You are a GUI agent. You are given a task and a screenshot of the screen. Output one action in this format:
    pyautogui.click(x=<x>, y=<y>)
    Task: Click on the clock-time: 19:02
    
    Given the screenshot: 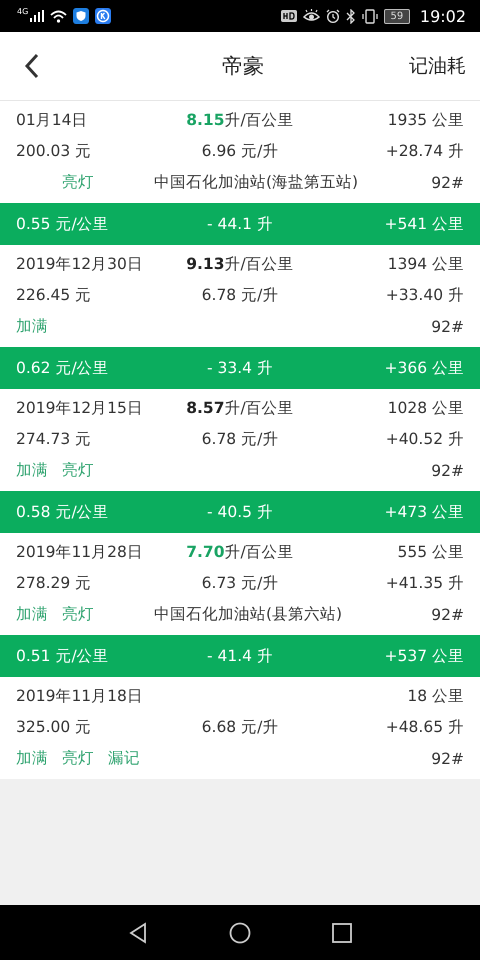 What is the action you would take?
    pyautogui.click(x=443, y=16)
    